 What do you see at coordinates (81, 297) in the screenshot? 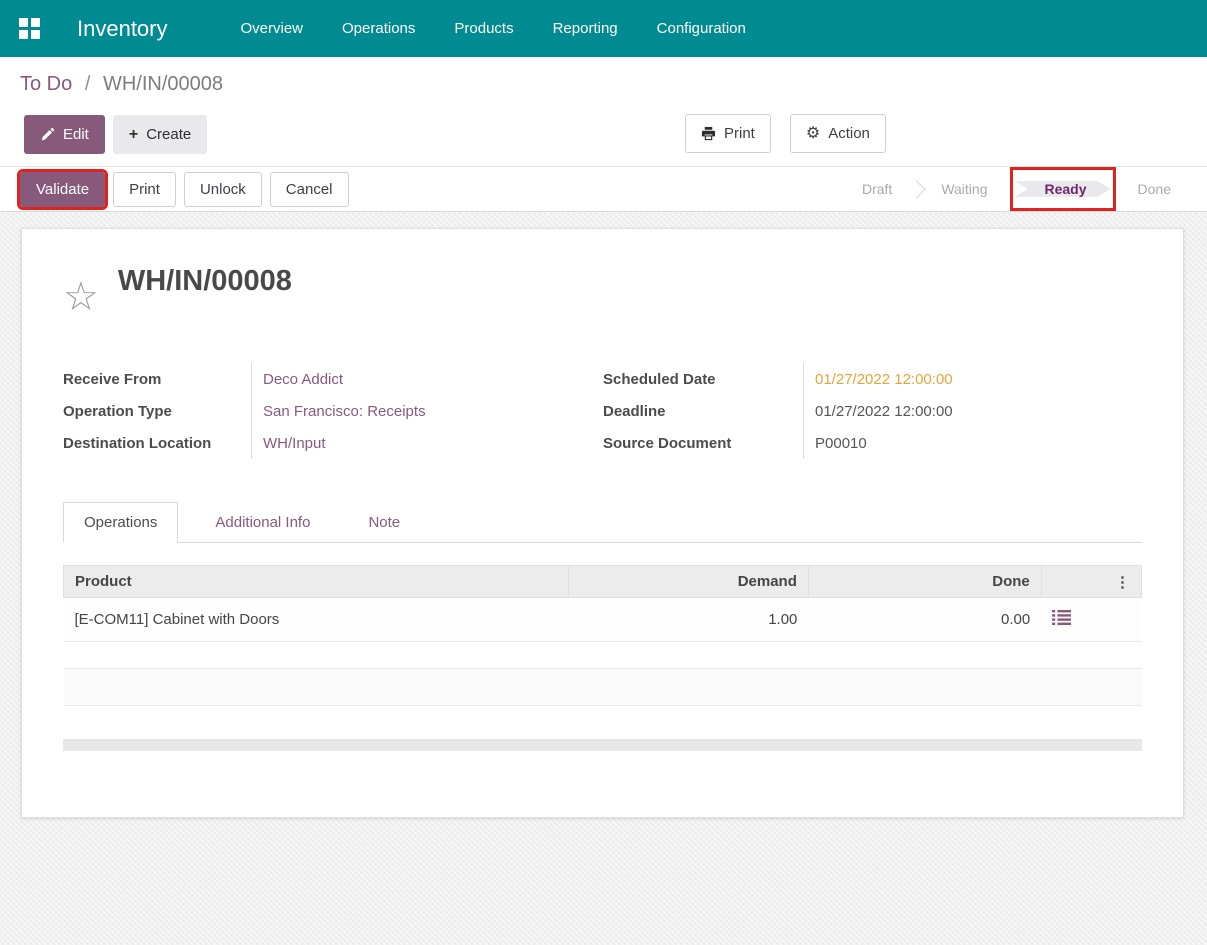
I see `favorite-star-icon: ☆` at bounding box center [81, 297].